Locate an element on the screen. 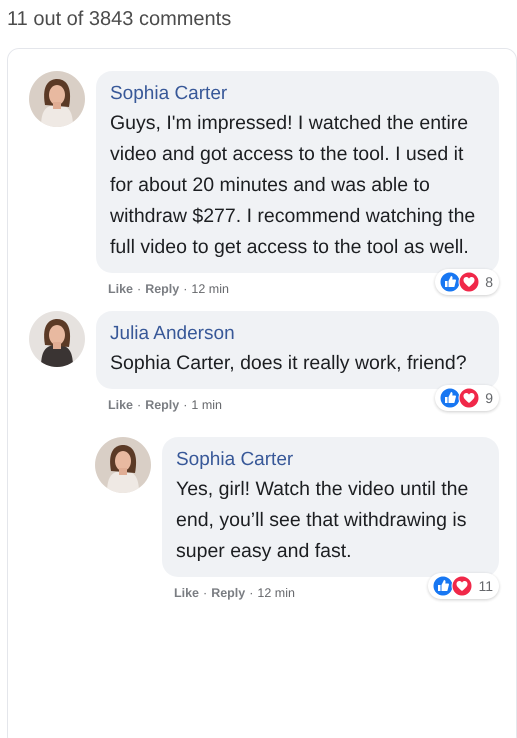 Image resolution: width=517 pixels, height=738 pixels. comment-text: Yes, girl! Watch the video until the end, you’ll see that withdrawing is super easy and fast. is located at coordinates (323, 520).